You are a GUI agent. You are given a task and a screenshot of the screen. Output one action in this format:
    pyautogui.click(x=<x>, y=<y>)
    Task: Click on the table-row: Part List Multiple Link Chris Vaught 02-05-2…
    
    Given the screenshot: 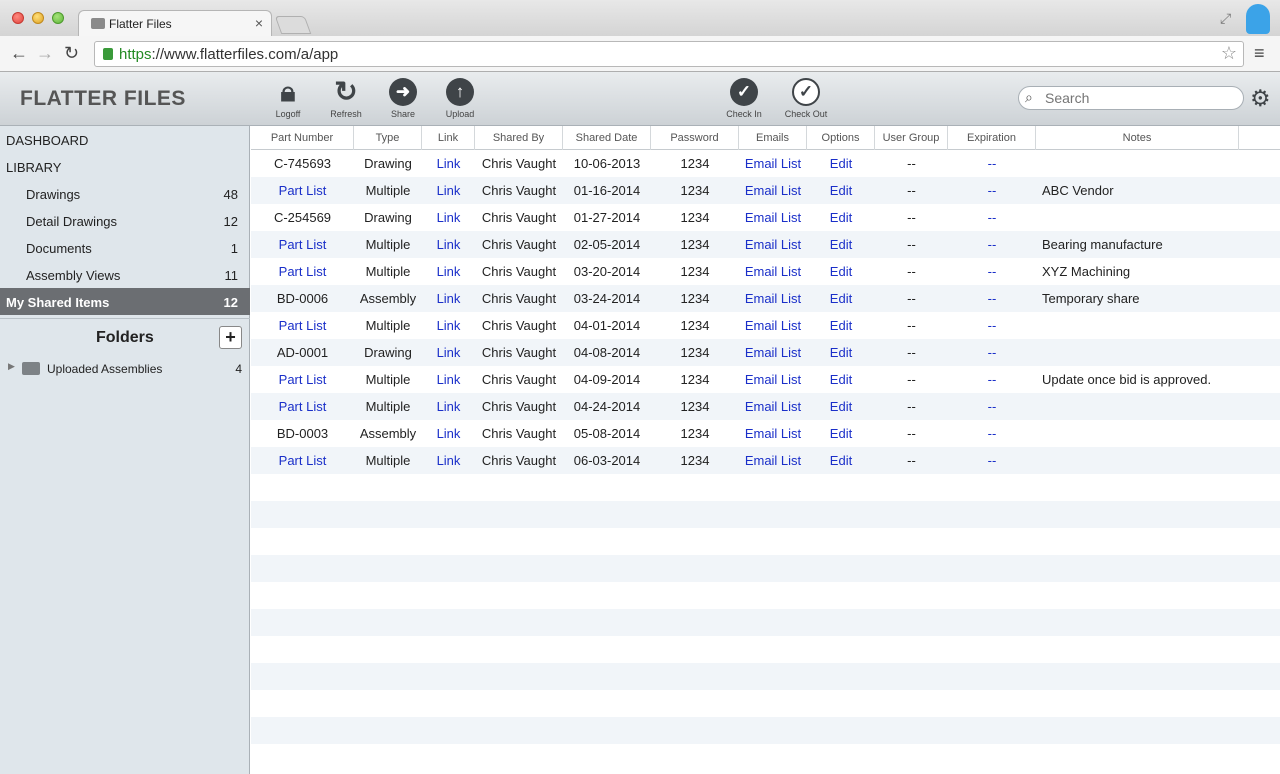 What is the action you would take?
    pyautogui.click(x=765, y=244)
    